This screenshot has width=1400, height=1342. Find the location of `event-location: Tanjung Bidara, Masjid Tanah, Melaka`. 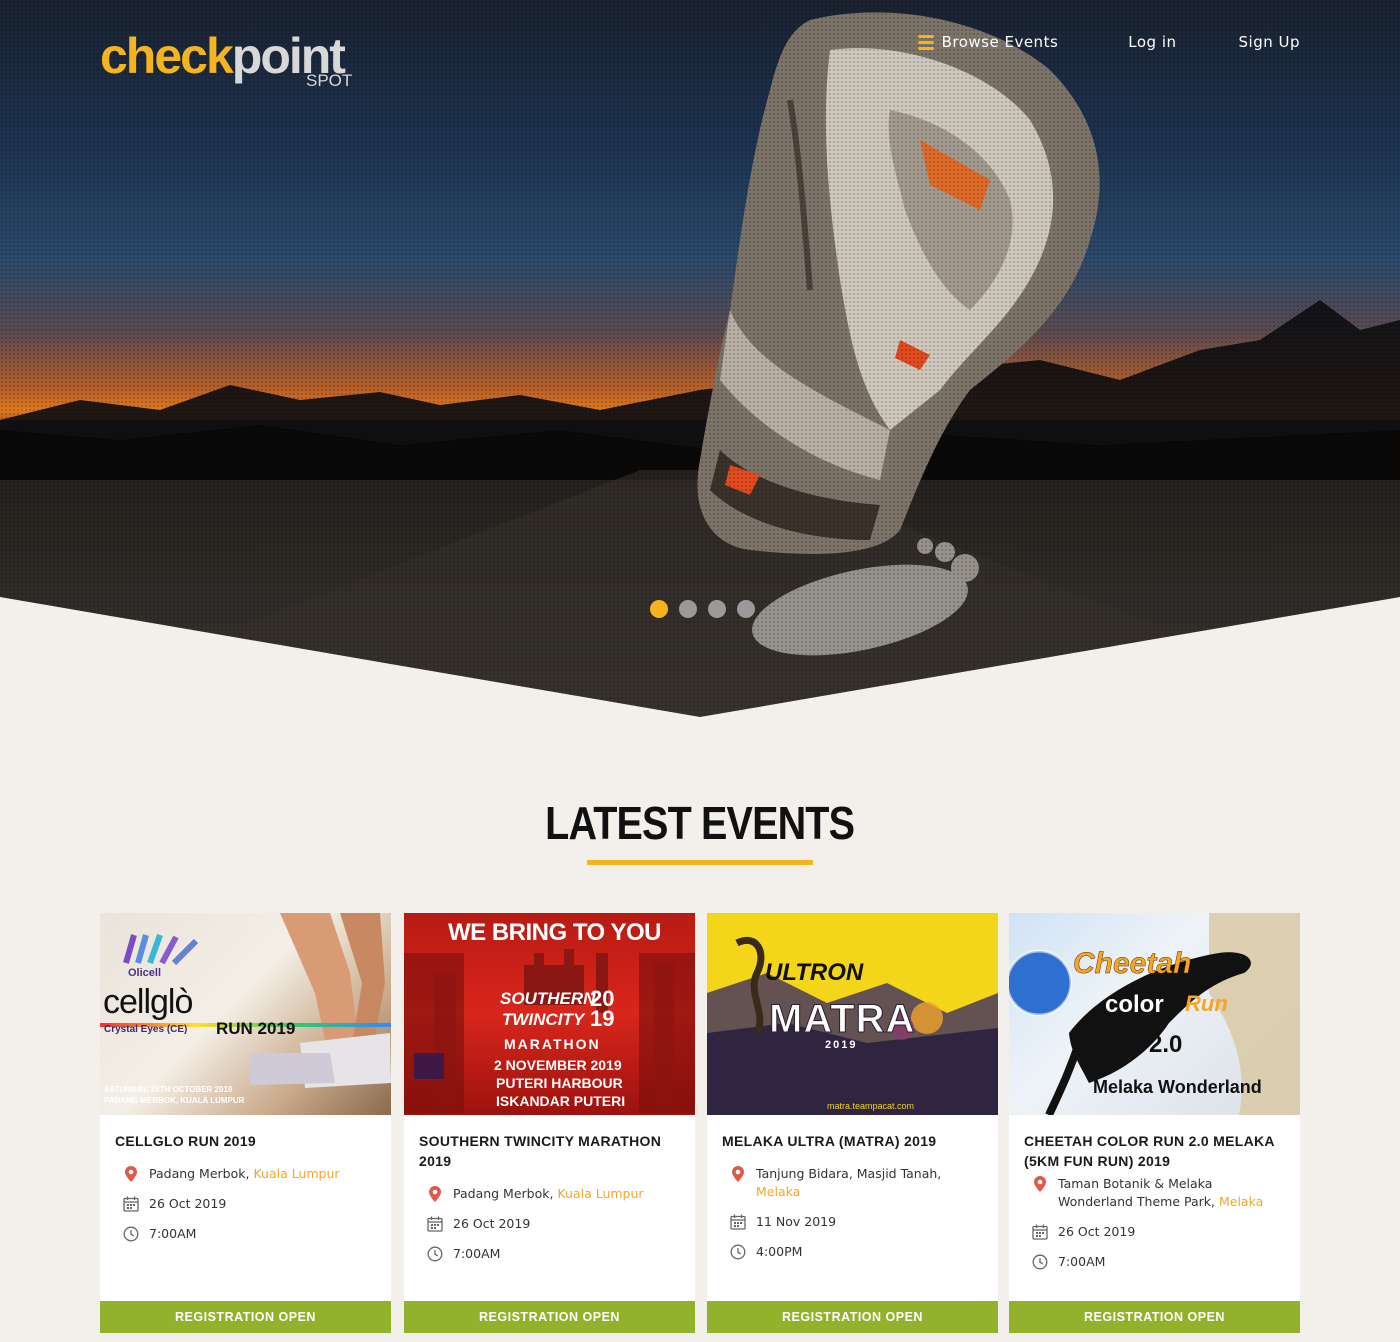

event-location: Tanjung Bidara, Masjid Tanah, Melaka is located at coordinates (852, 1183).